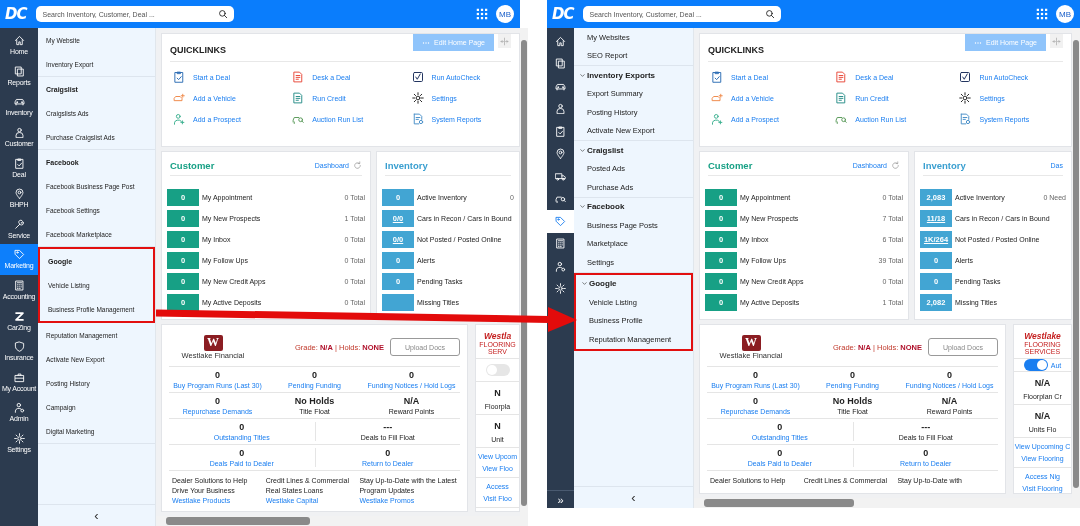  I want to click on logo-text: Westla, so click(497, 336).